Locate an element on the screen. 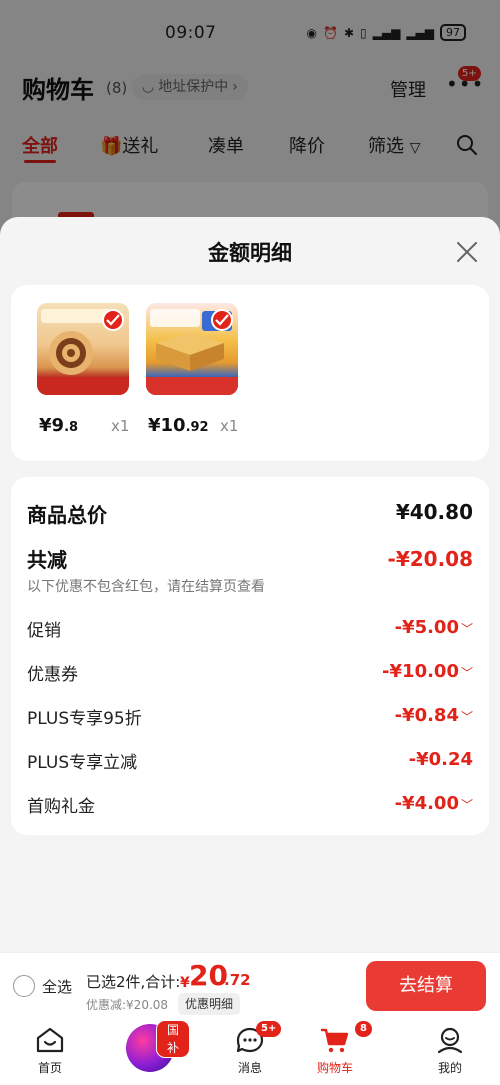  coupon-amount: -¥10.00 is located at coordinates (420, 671).